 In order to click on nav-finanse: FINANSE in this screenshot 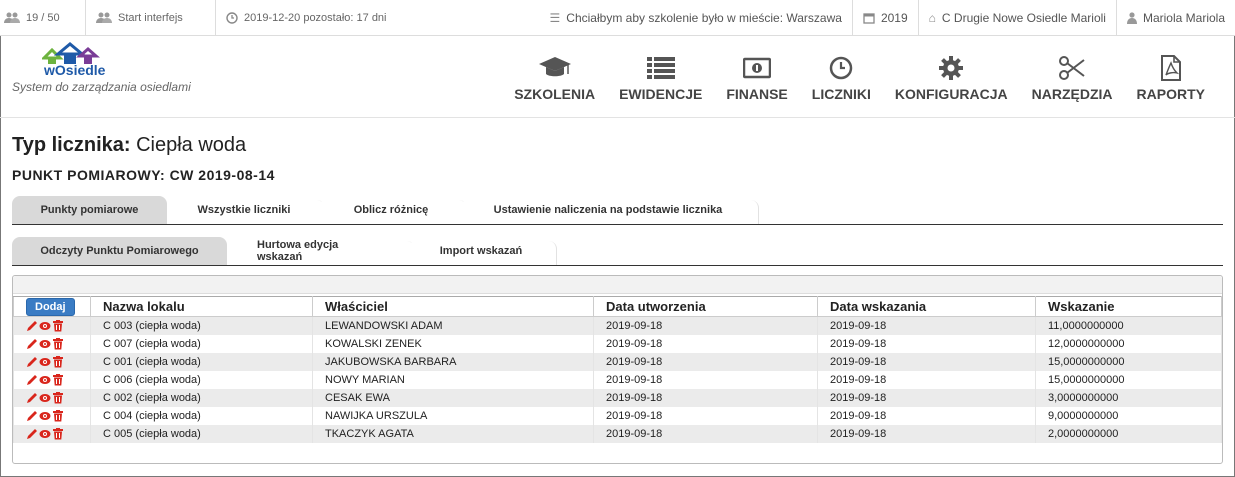, I will do `click(757, 78)`.